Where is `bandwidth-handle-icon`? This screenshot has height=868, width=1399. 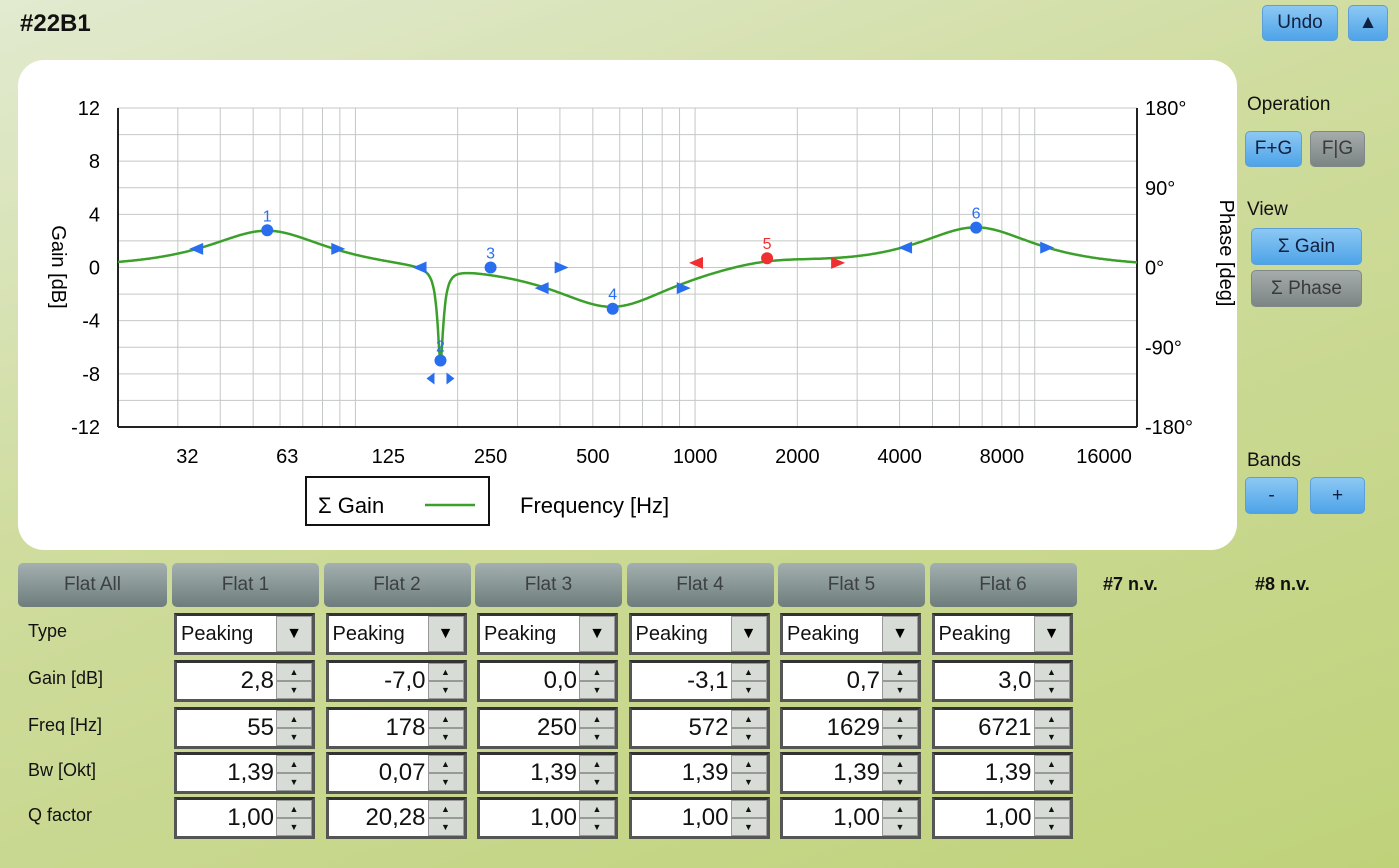
bandwidth-handle-icon is located at coordinates (440, 378).